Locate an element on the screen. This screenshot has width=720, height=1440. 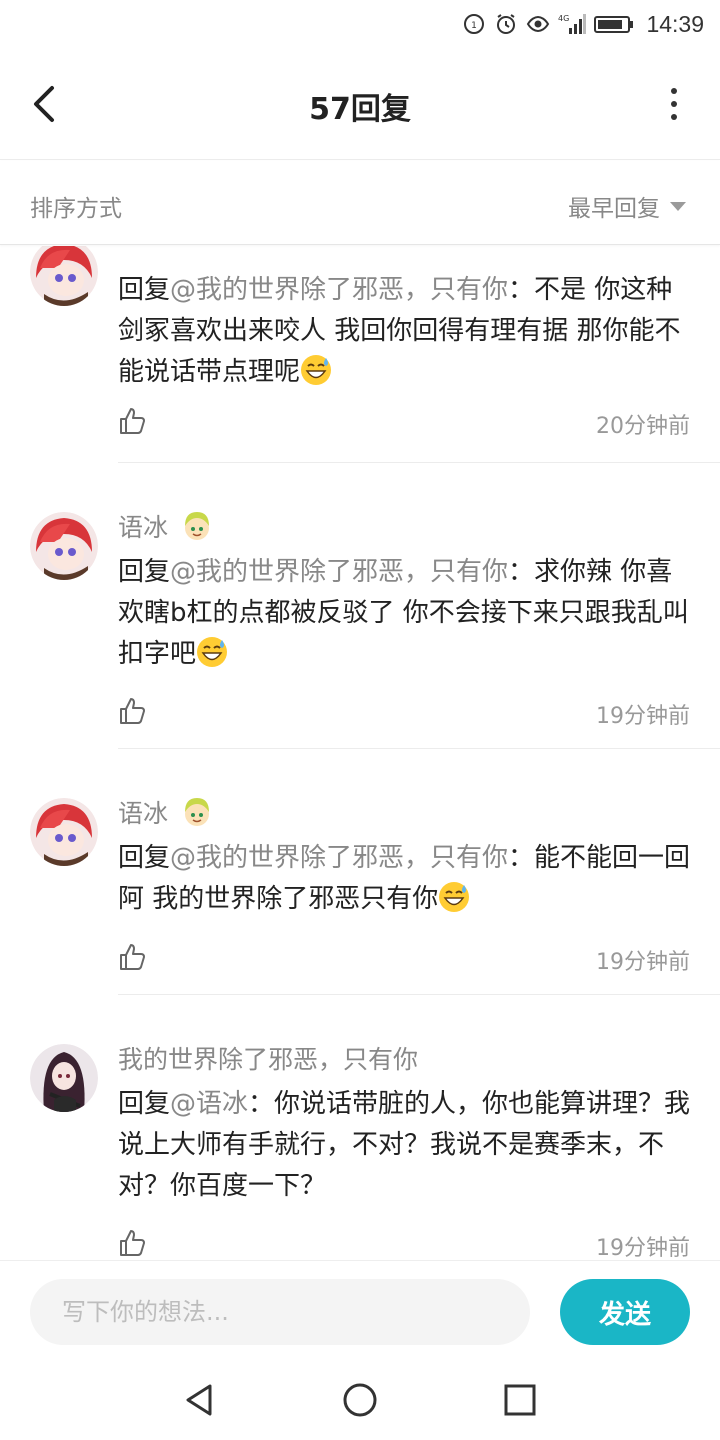
status-icons: 1 4G 14:39 is located at coordinates (583, 24).